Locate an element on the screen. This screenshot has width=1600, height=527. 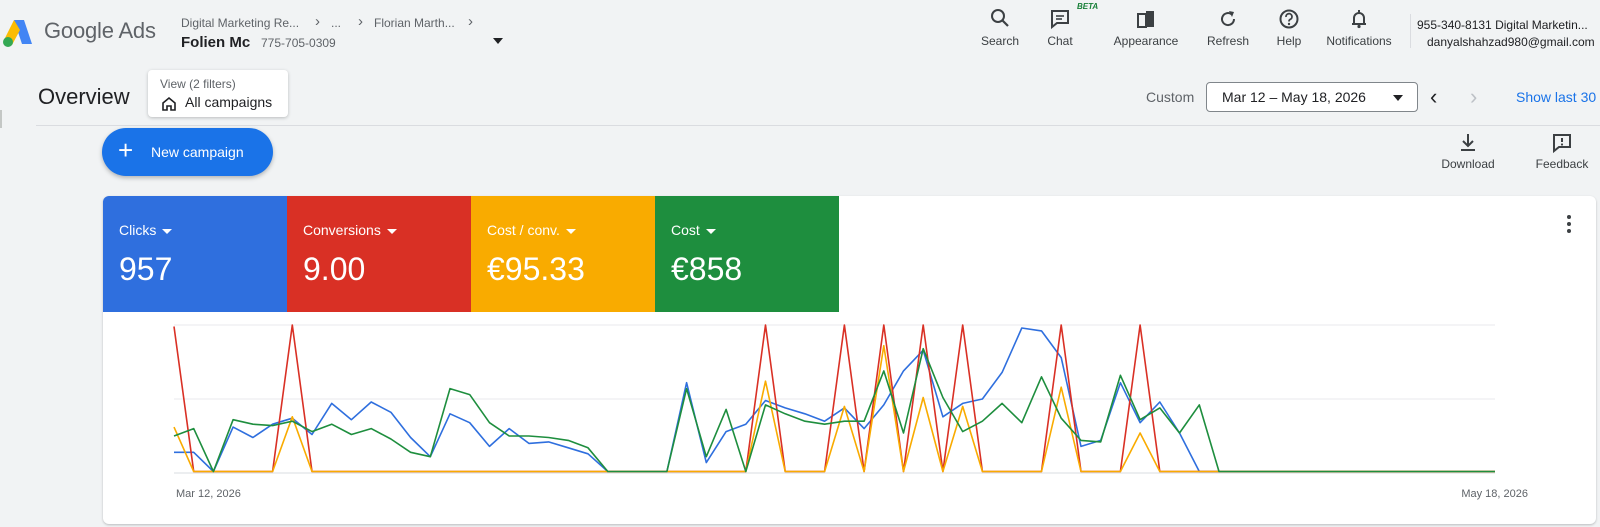
appearance-icon is located at coordinates (1145, 19).